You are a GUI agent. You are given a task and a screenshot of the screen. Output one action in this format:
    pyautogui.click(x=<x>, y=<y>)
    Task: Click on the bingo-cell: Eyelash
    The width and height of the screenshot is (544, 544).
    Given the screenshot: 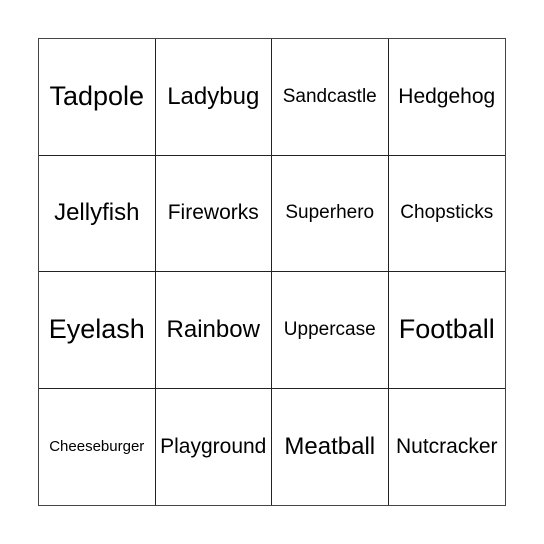 What is the action you would take?
    pyautogui.click(x=97, y=330)
    